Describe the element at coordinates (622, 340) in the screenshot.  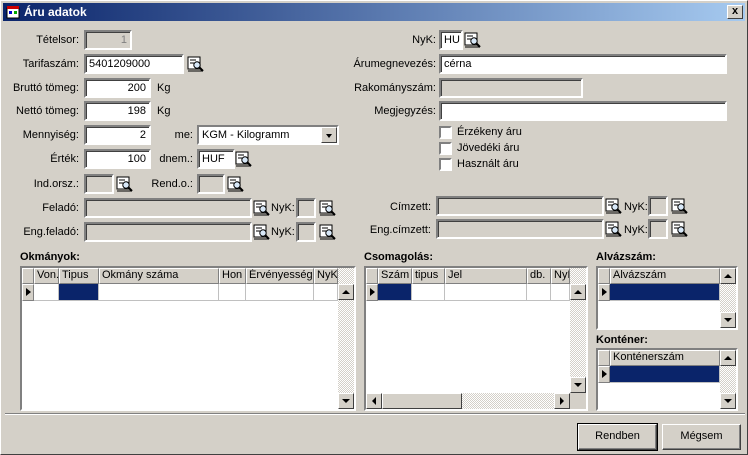
I see `kontener-title: Konténer:` at that location.